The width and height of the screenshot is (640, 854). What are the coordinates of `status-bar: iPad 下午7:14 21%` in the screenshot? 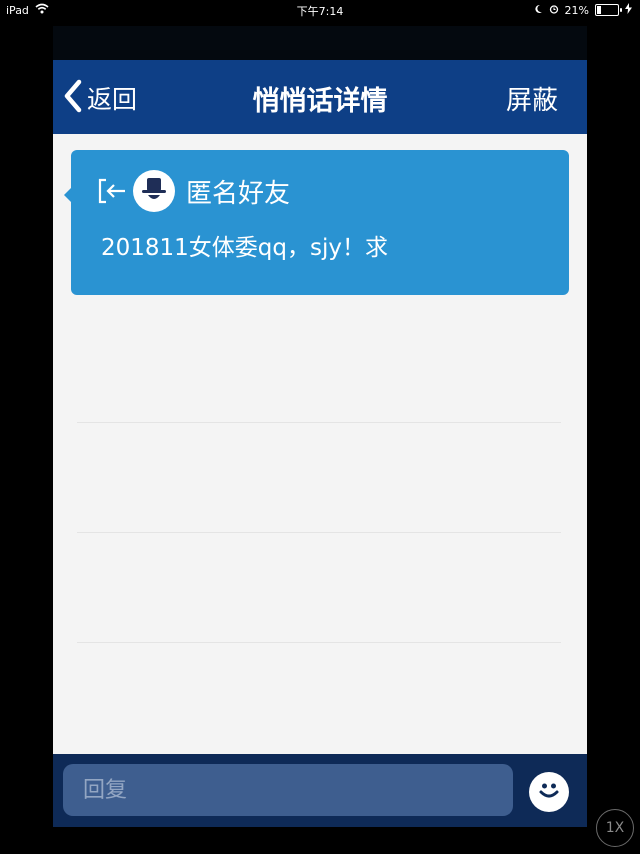 It's located at (320, 10).